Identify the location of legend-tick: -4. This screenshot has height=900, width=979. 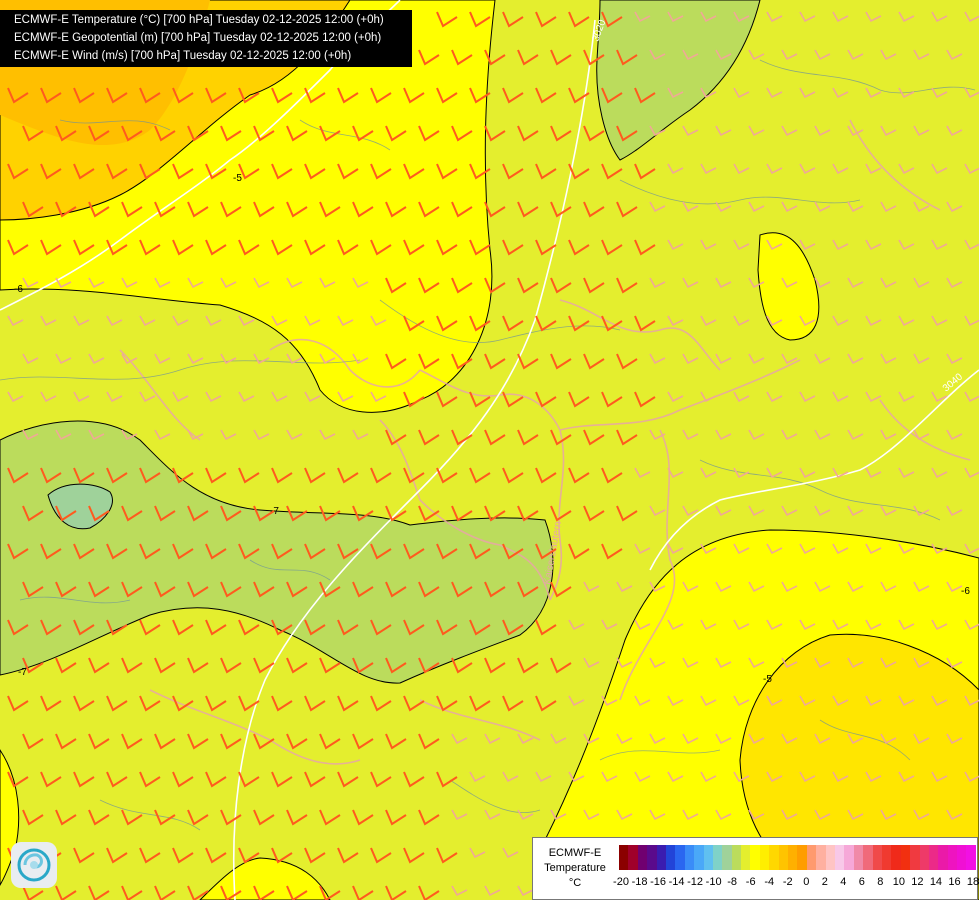
(769, 882).